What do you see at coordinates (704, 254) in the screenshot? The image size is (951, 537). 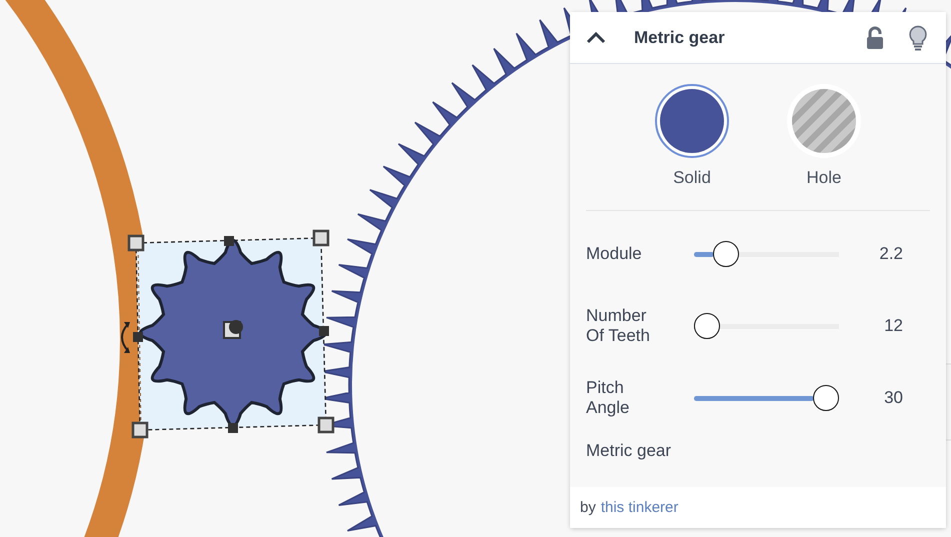 I see `slider-fill` at bounding box center [704, 254].